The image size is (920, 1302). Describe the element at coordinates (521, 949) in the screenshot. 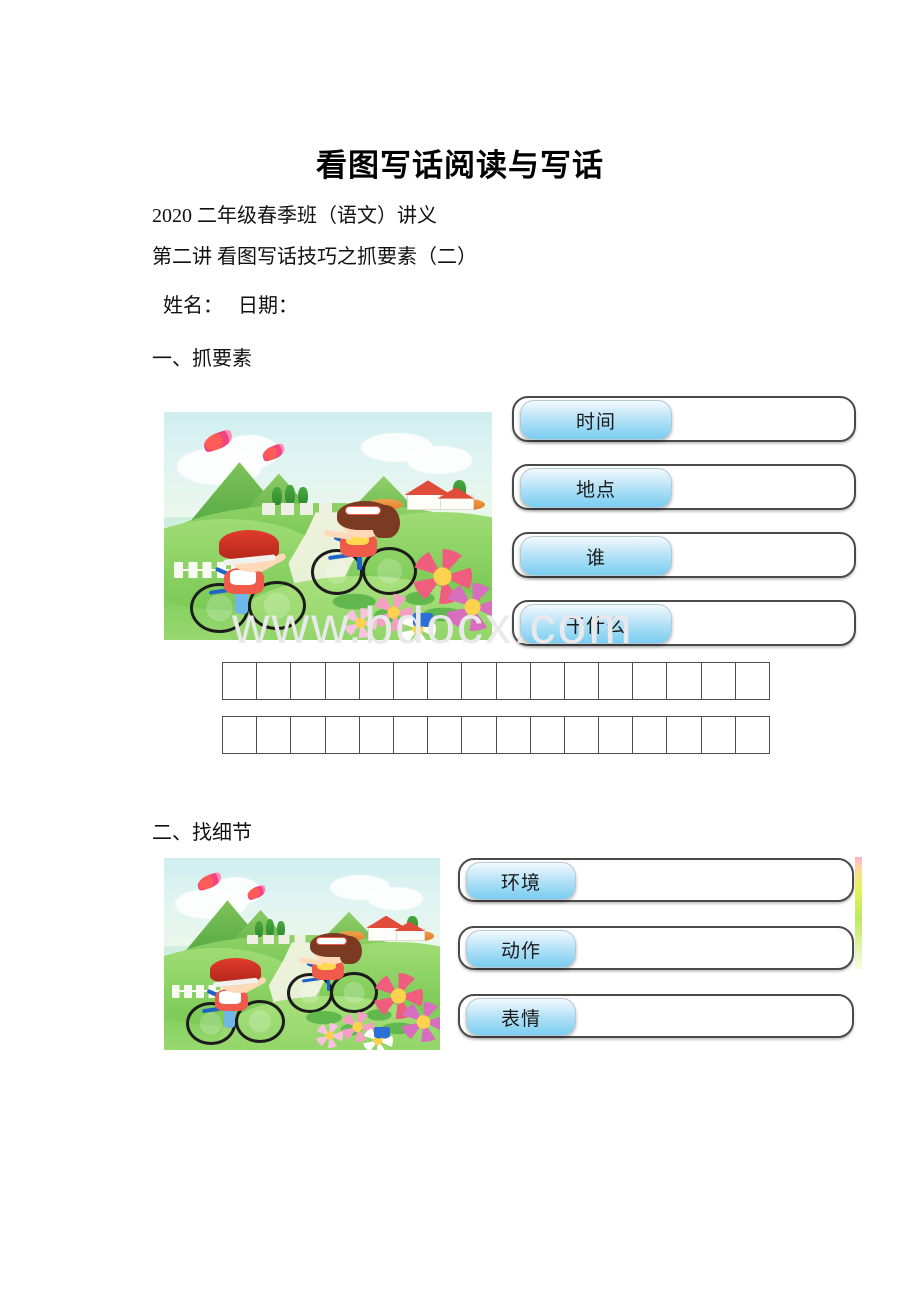

I see `row-label-action: 动作` at that location.